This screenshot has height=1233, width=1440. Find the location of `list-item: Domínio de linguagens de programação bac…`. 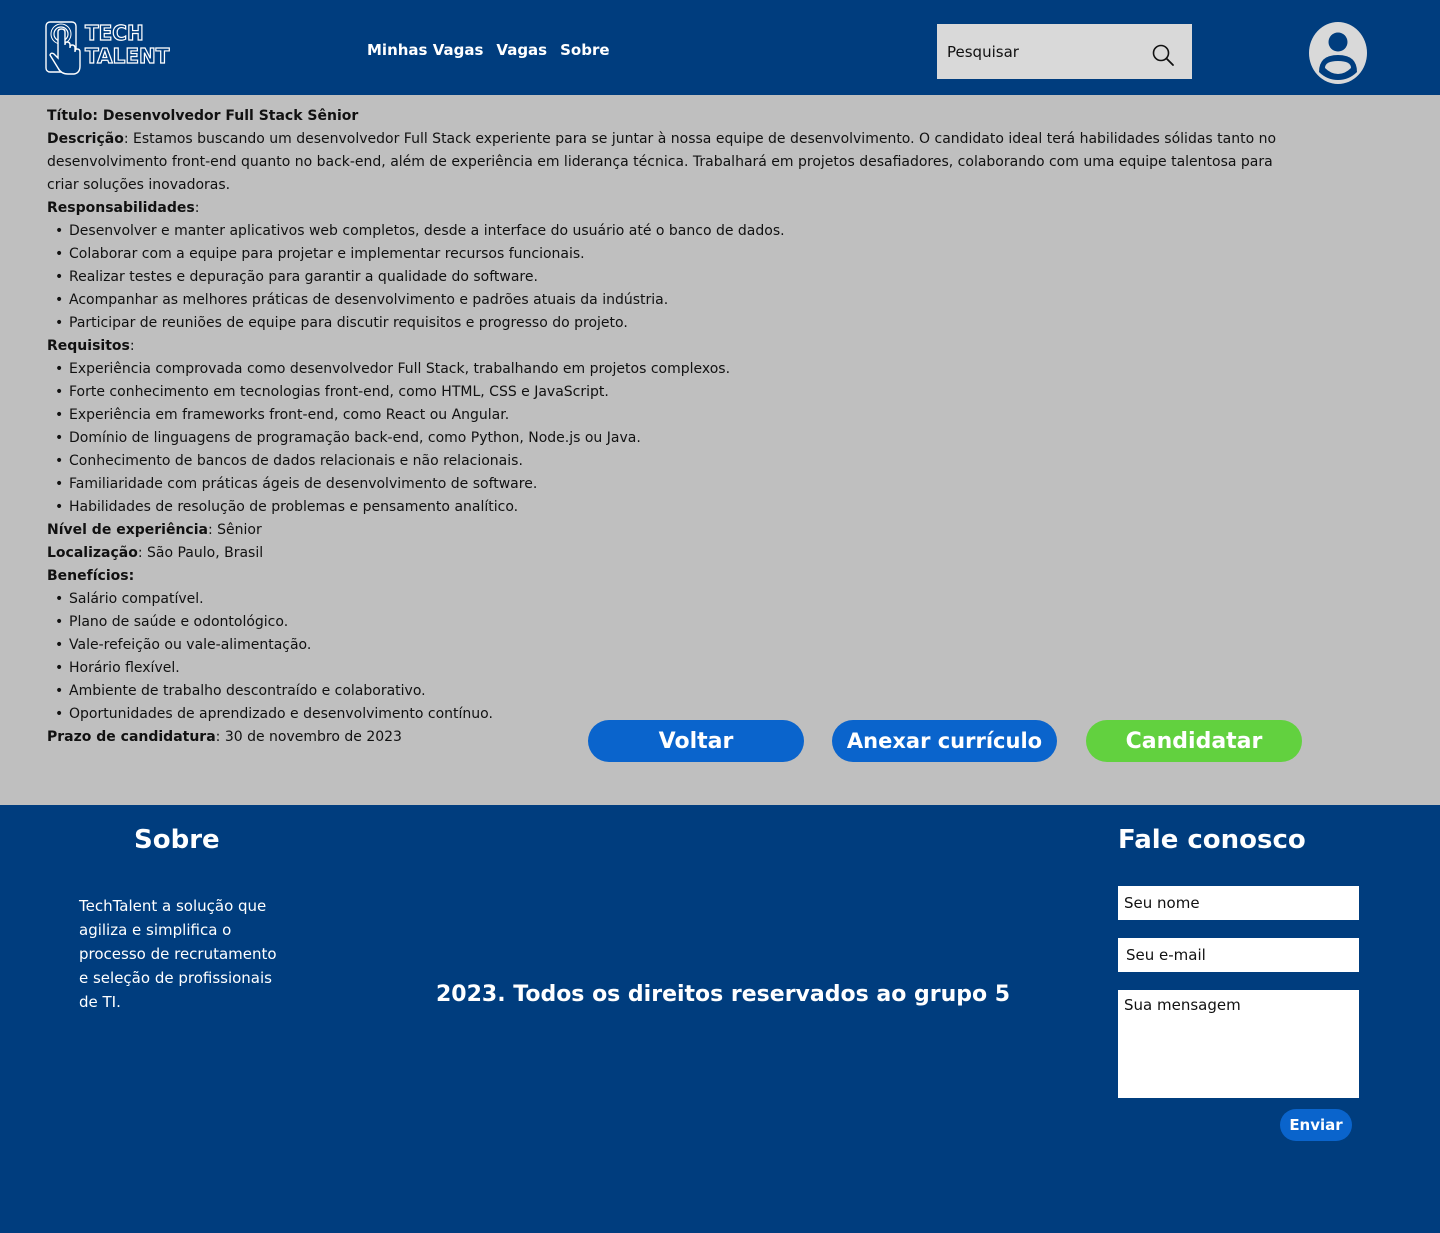

list-item: Domínio de linguagens de programação bac… is located at coordinates (662, 438).